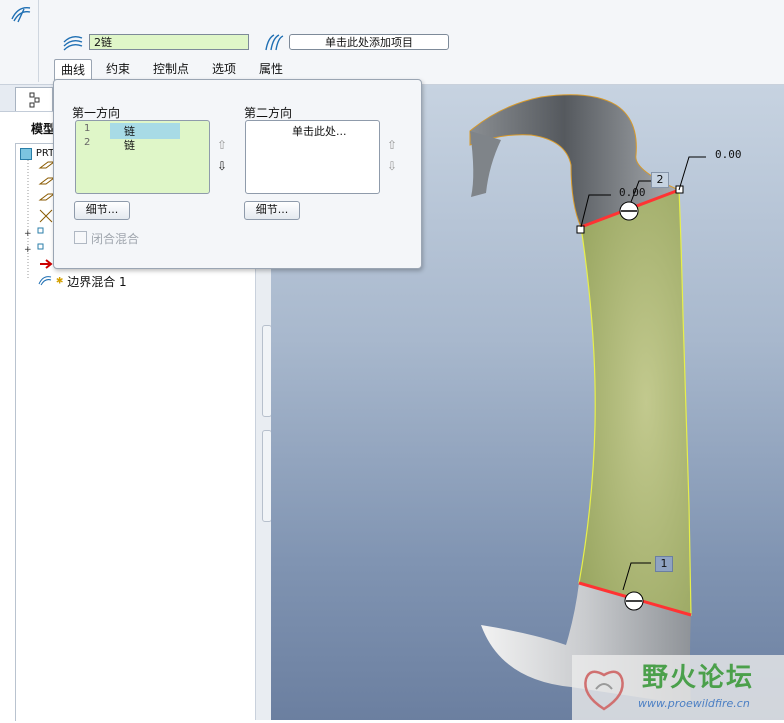 The width and height of the screenshot is (784, 723). I want to click on first-direction-icon, so click(73, 42).